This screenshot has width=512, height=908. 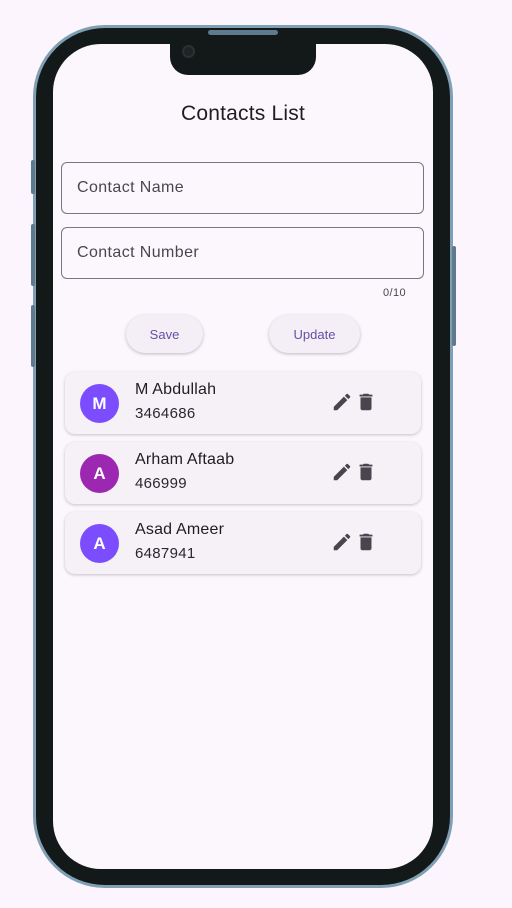 I want to click on contact-number: 466999, so click(x=161, y=483).